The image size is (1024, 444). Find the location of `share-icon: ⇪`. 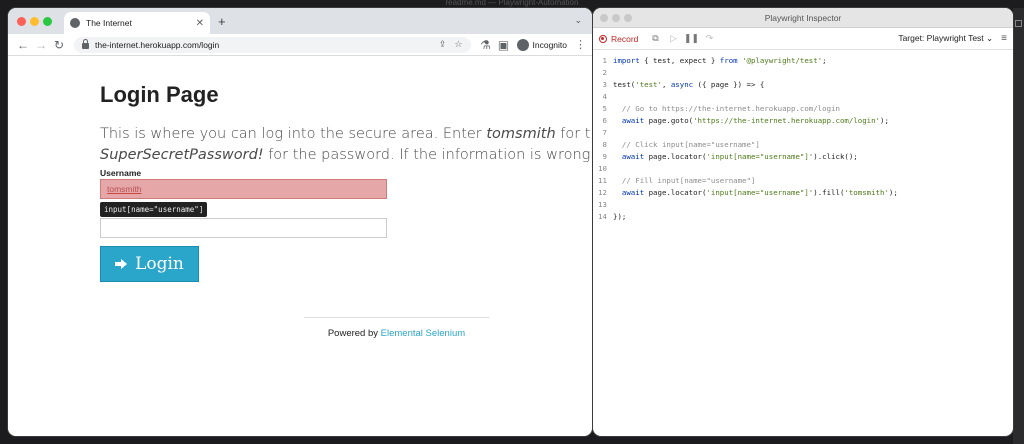

share-icon: ⇪ is located at coordinates (443, 44).